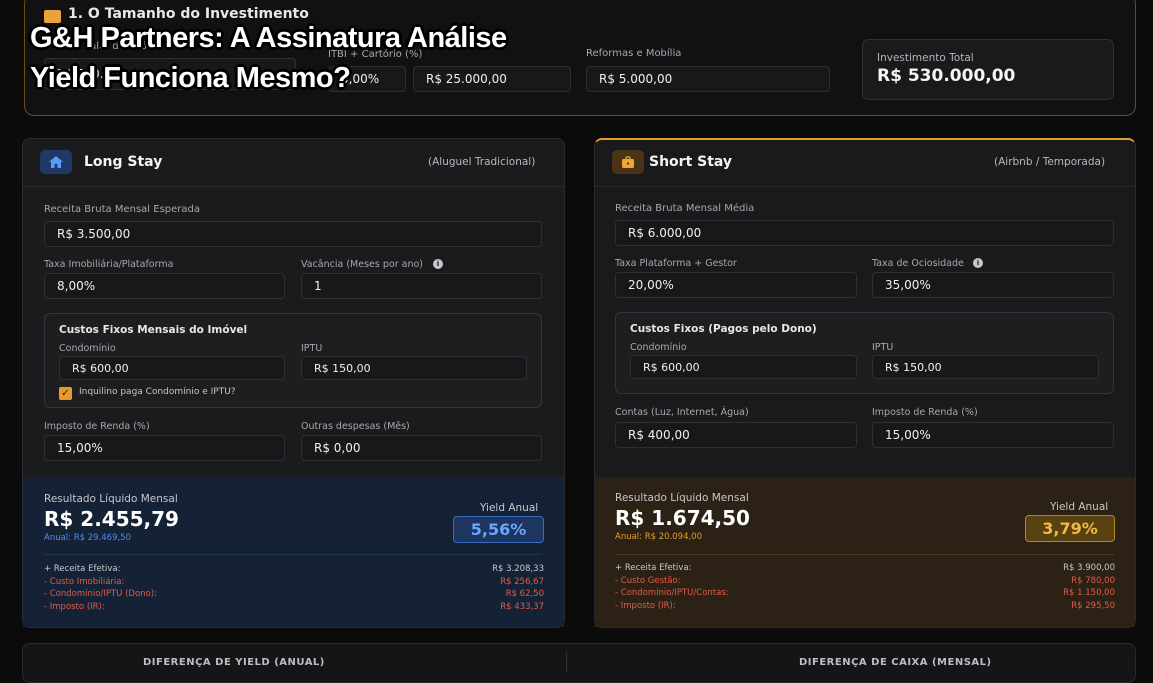 This screenshot has height=683, width=1153. What do you see at coordinates (56, 162) in the screenshot?
I see `home-icon` at bounding box center [56, 162].